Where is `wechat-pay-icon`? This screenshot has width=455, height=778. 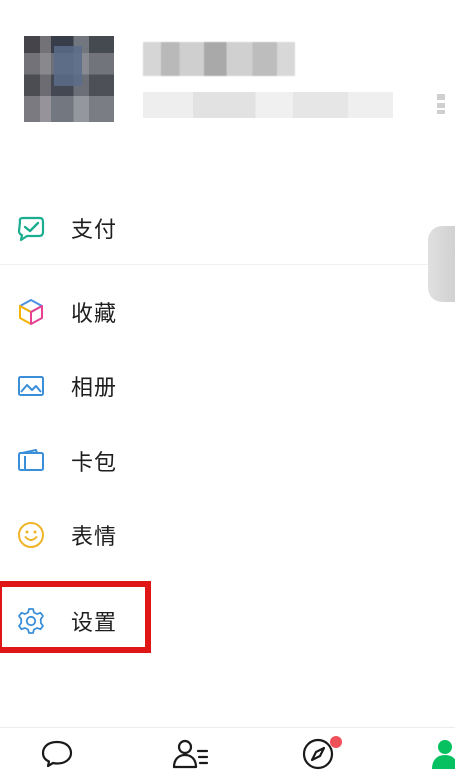
wechat-pay-icon is located at coordinates (31, 228).